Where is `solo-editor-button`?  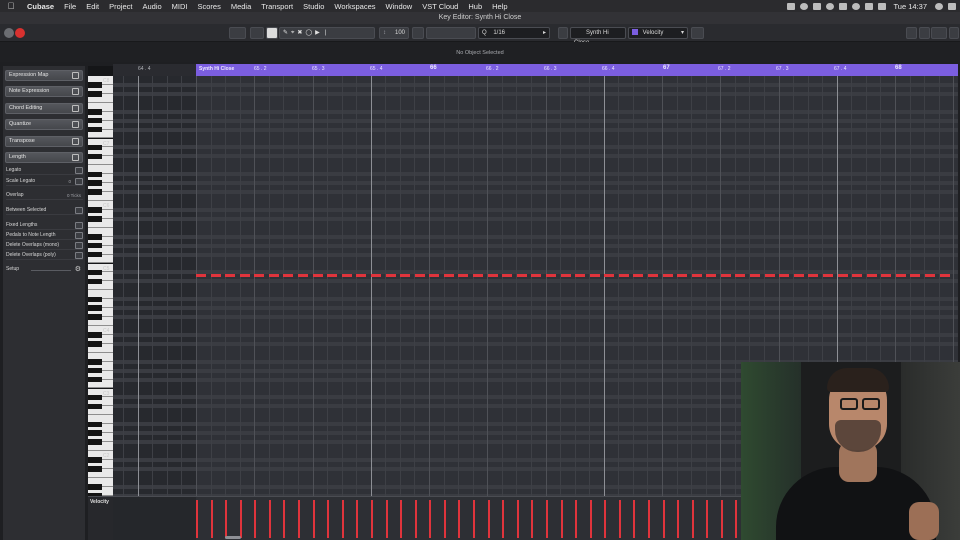
solo-editor-button is located at coordinates (237, 33).